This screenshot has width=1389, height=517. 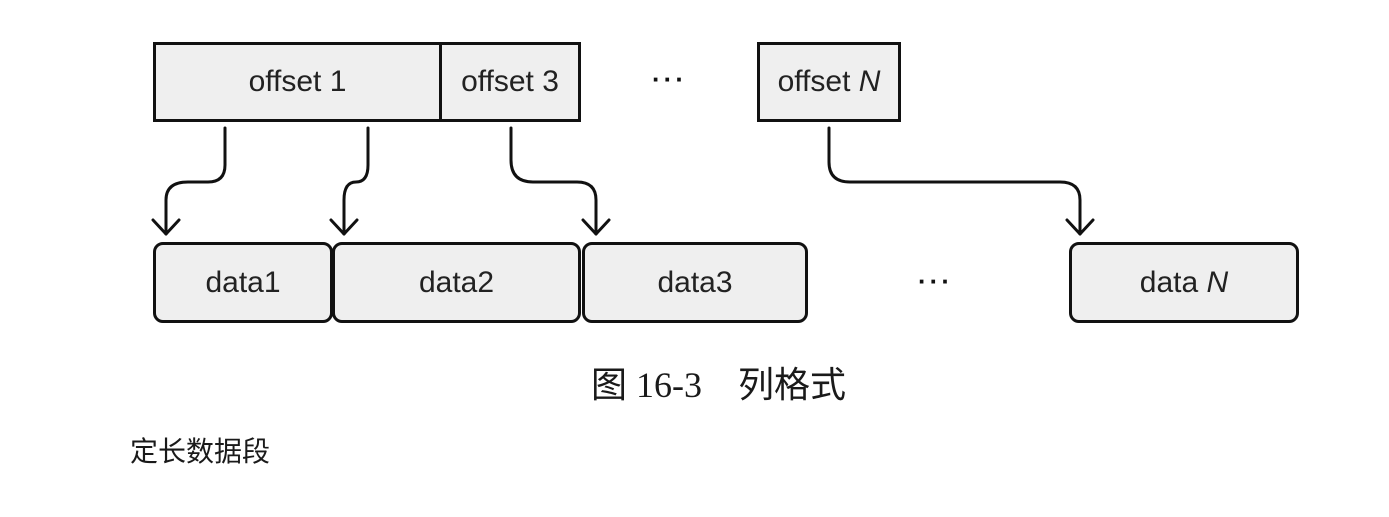 What do you see at coordinates (935, 281) in the screenshot?
I see `data-ellipsis: ···` at bounding box center [935, 281].